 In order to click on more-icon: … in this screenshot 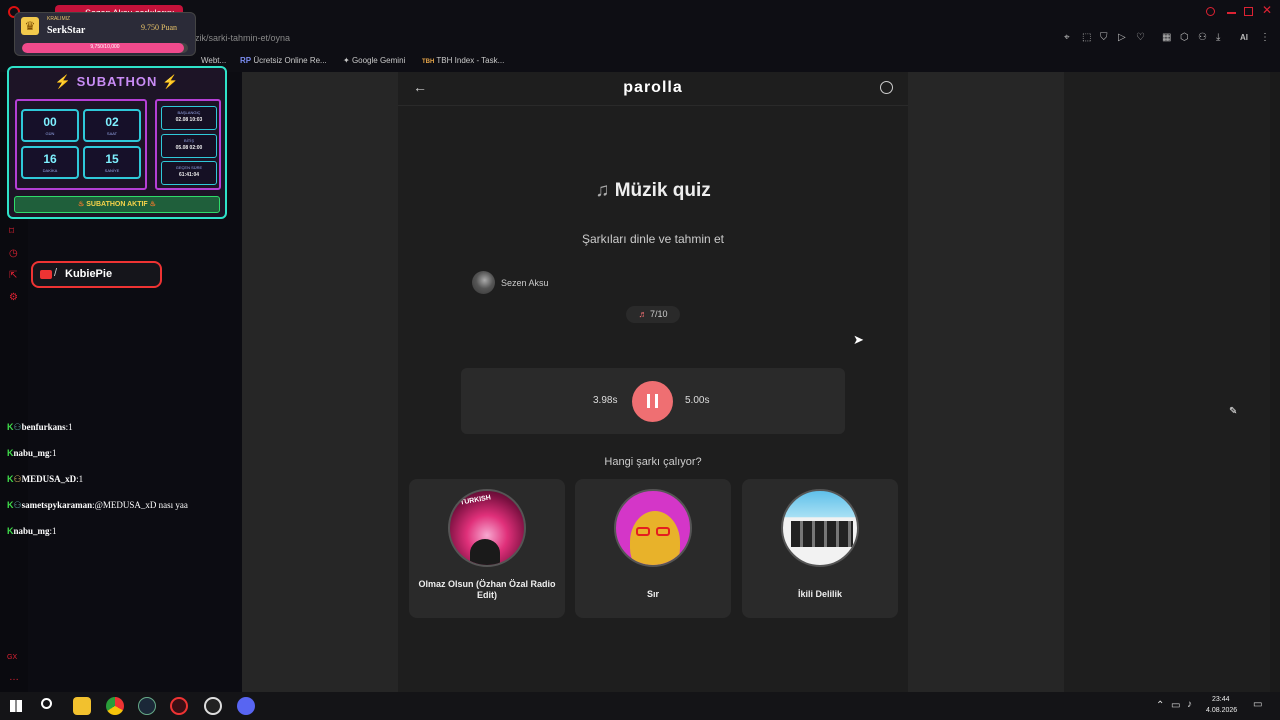, I will do `click(14, 677)`.